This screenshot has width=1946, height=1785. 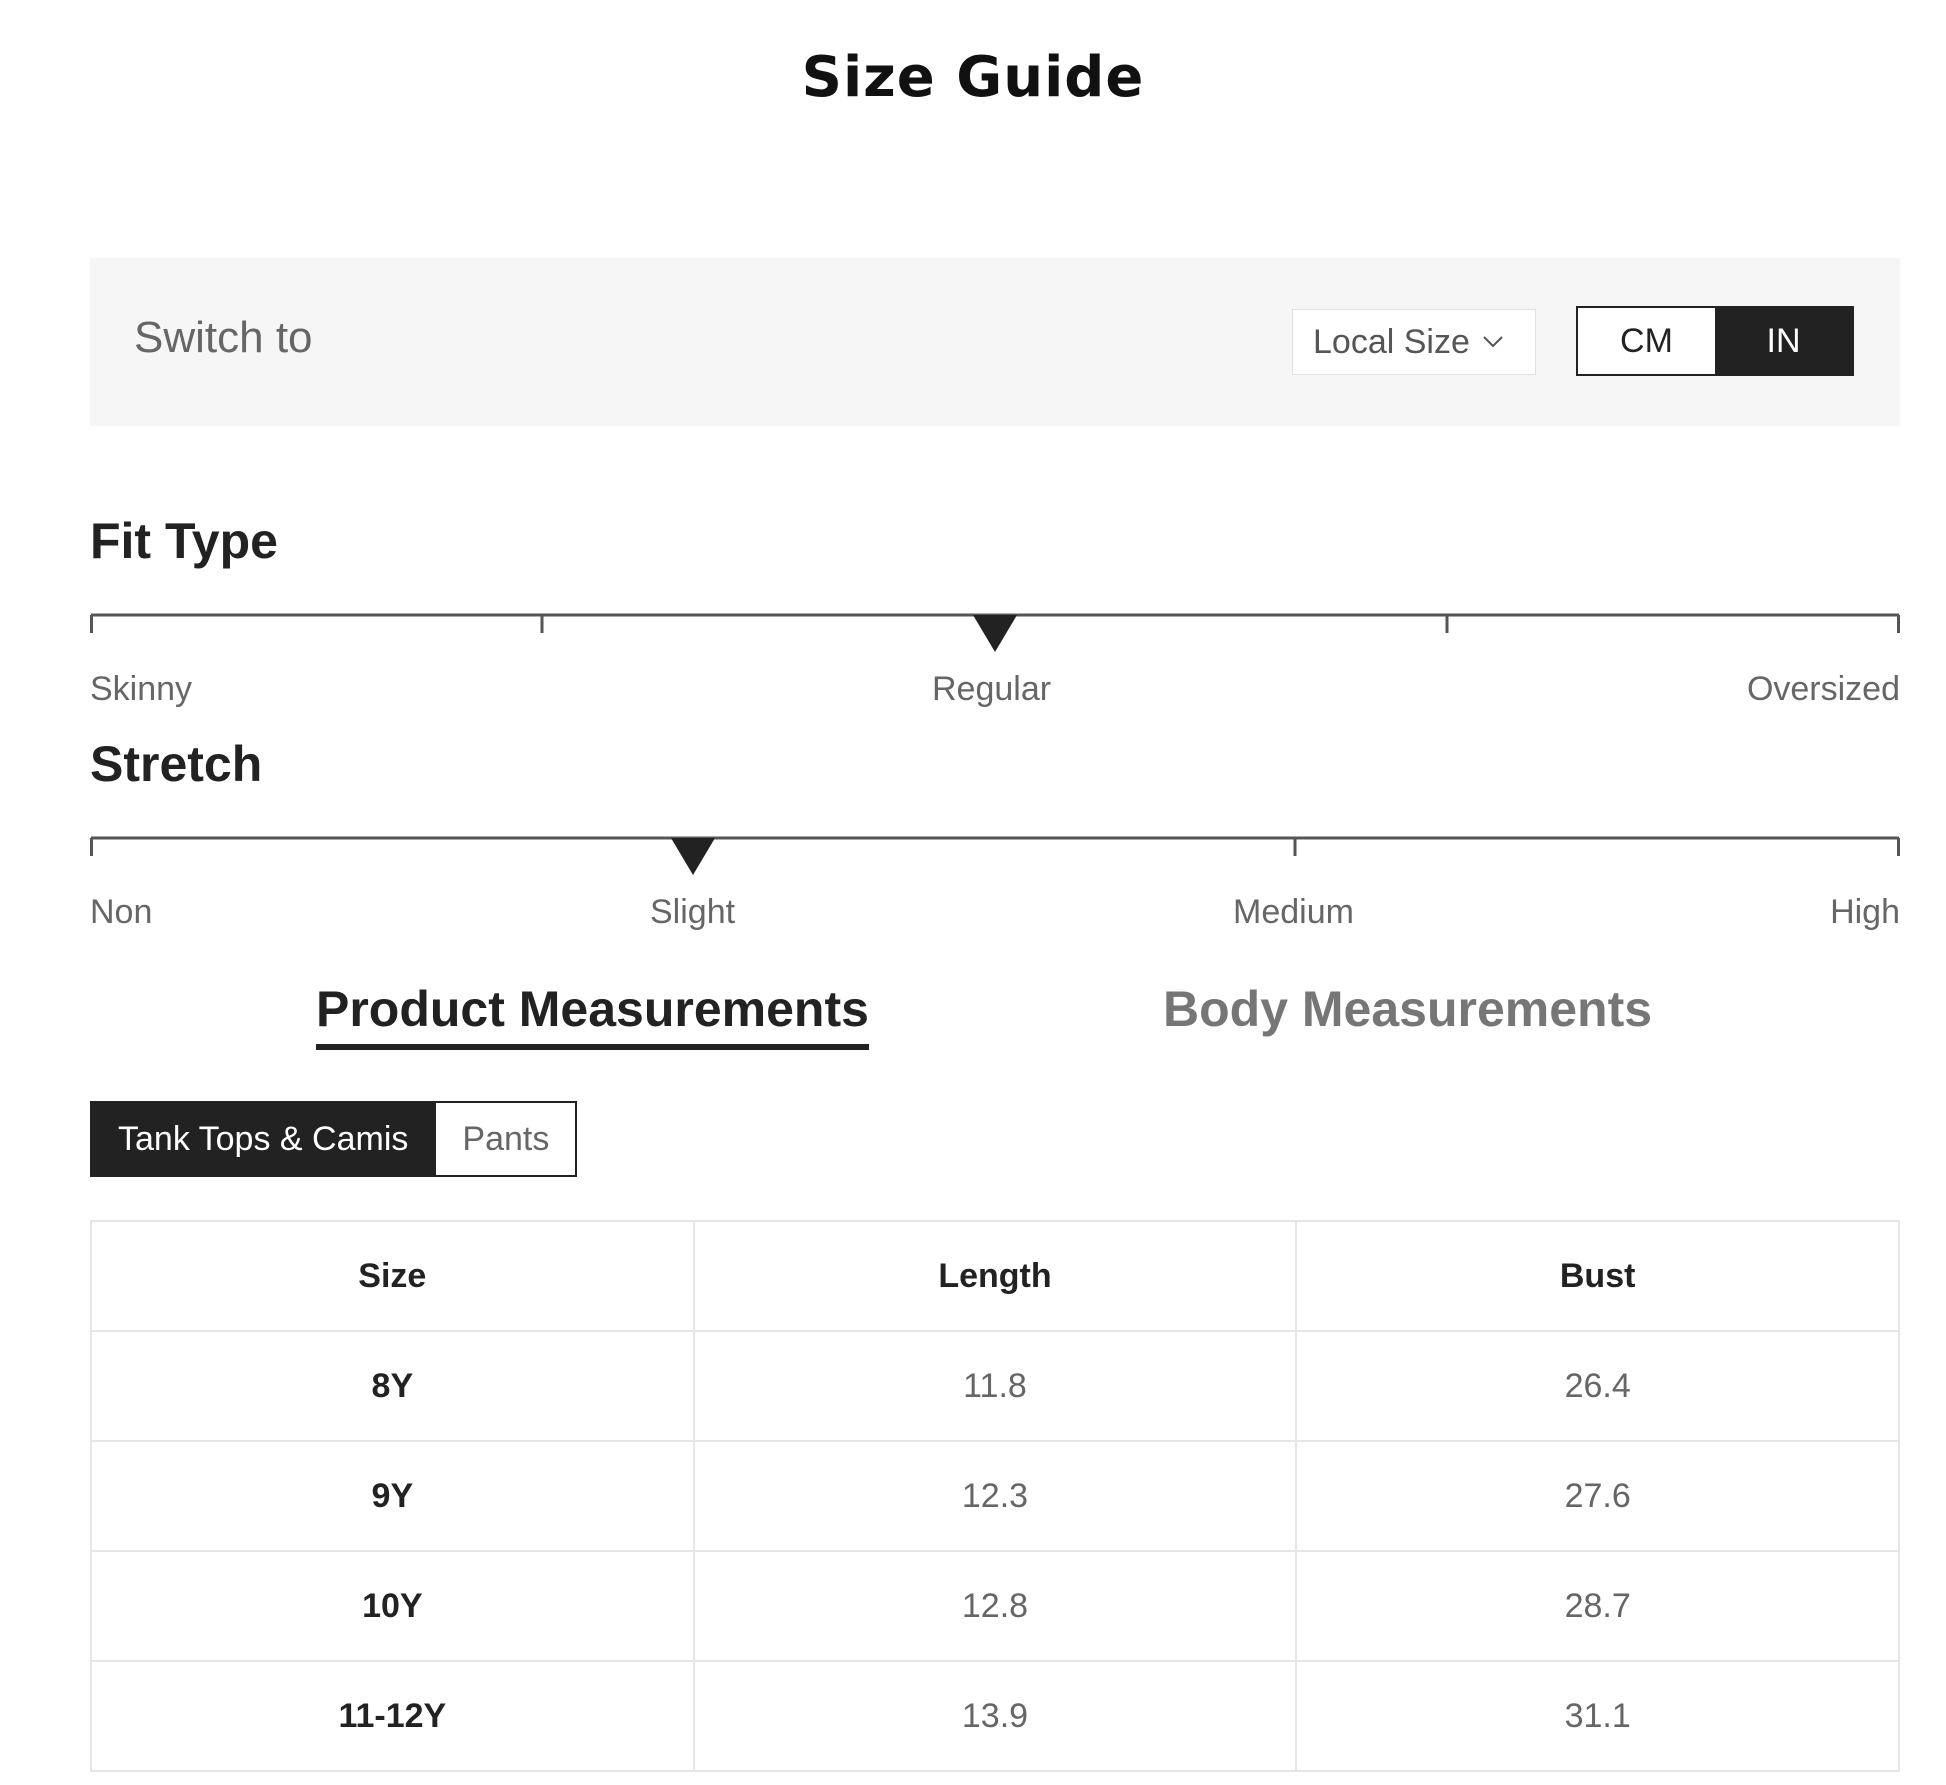 What do you see at coordinates (995, 855) in the screenshot?
I see `stretch-scale` at bounding box center [995, 855].